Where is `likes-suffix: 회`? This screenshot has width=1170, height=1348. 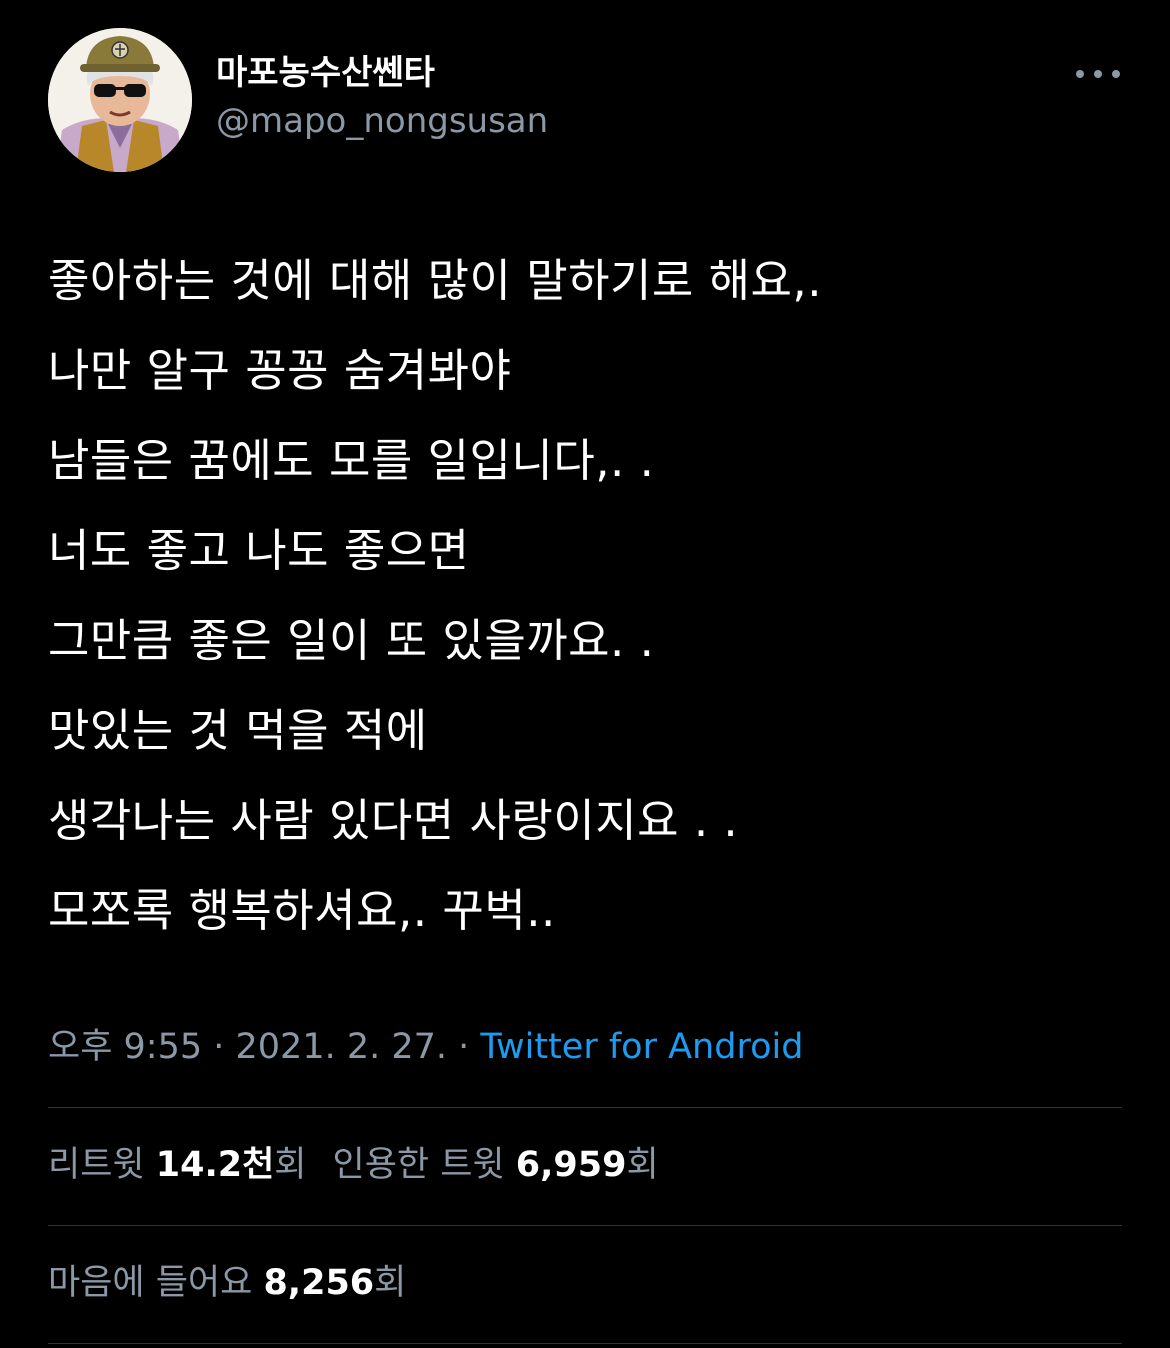
likes-suffix: 회 is located at coordinates (390, 1283).